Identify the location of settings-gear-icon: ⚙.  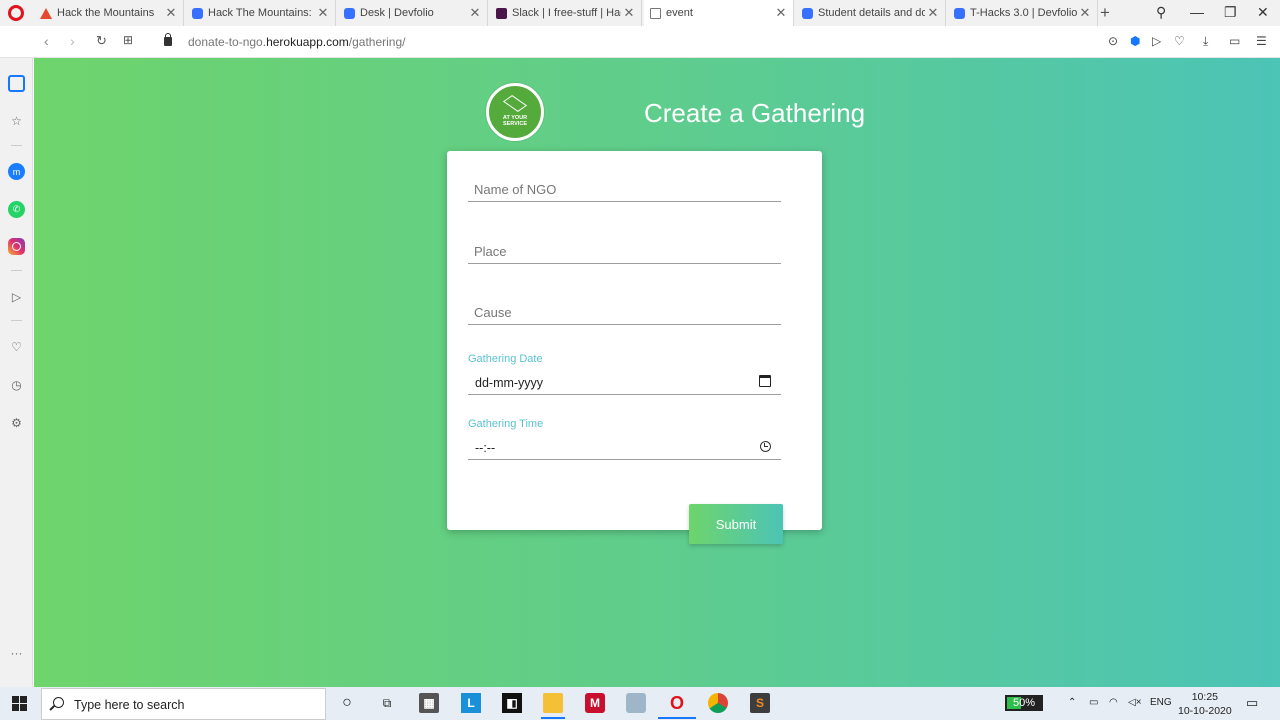
(16, 422).